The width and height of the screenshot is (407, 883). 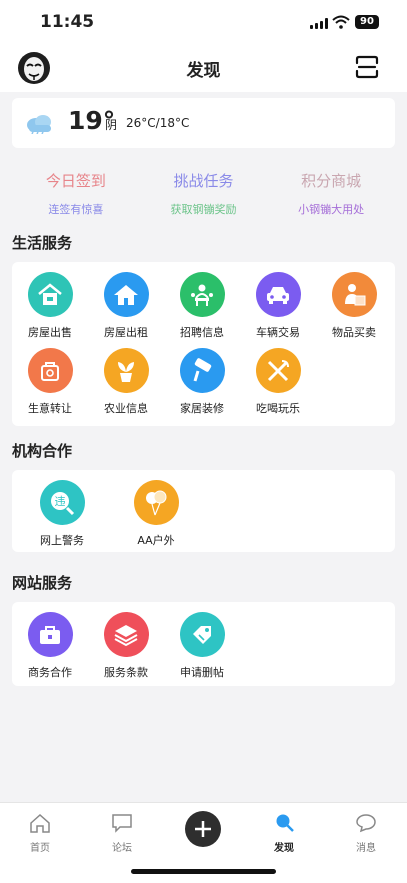 I want to click on quick-sub: 获取钢镚奖励, so click(x=203, y=209).